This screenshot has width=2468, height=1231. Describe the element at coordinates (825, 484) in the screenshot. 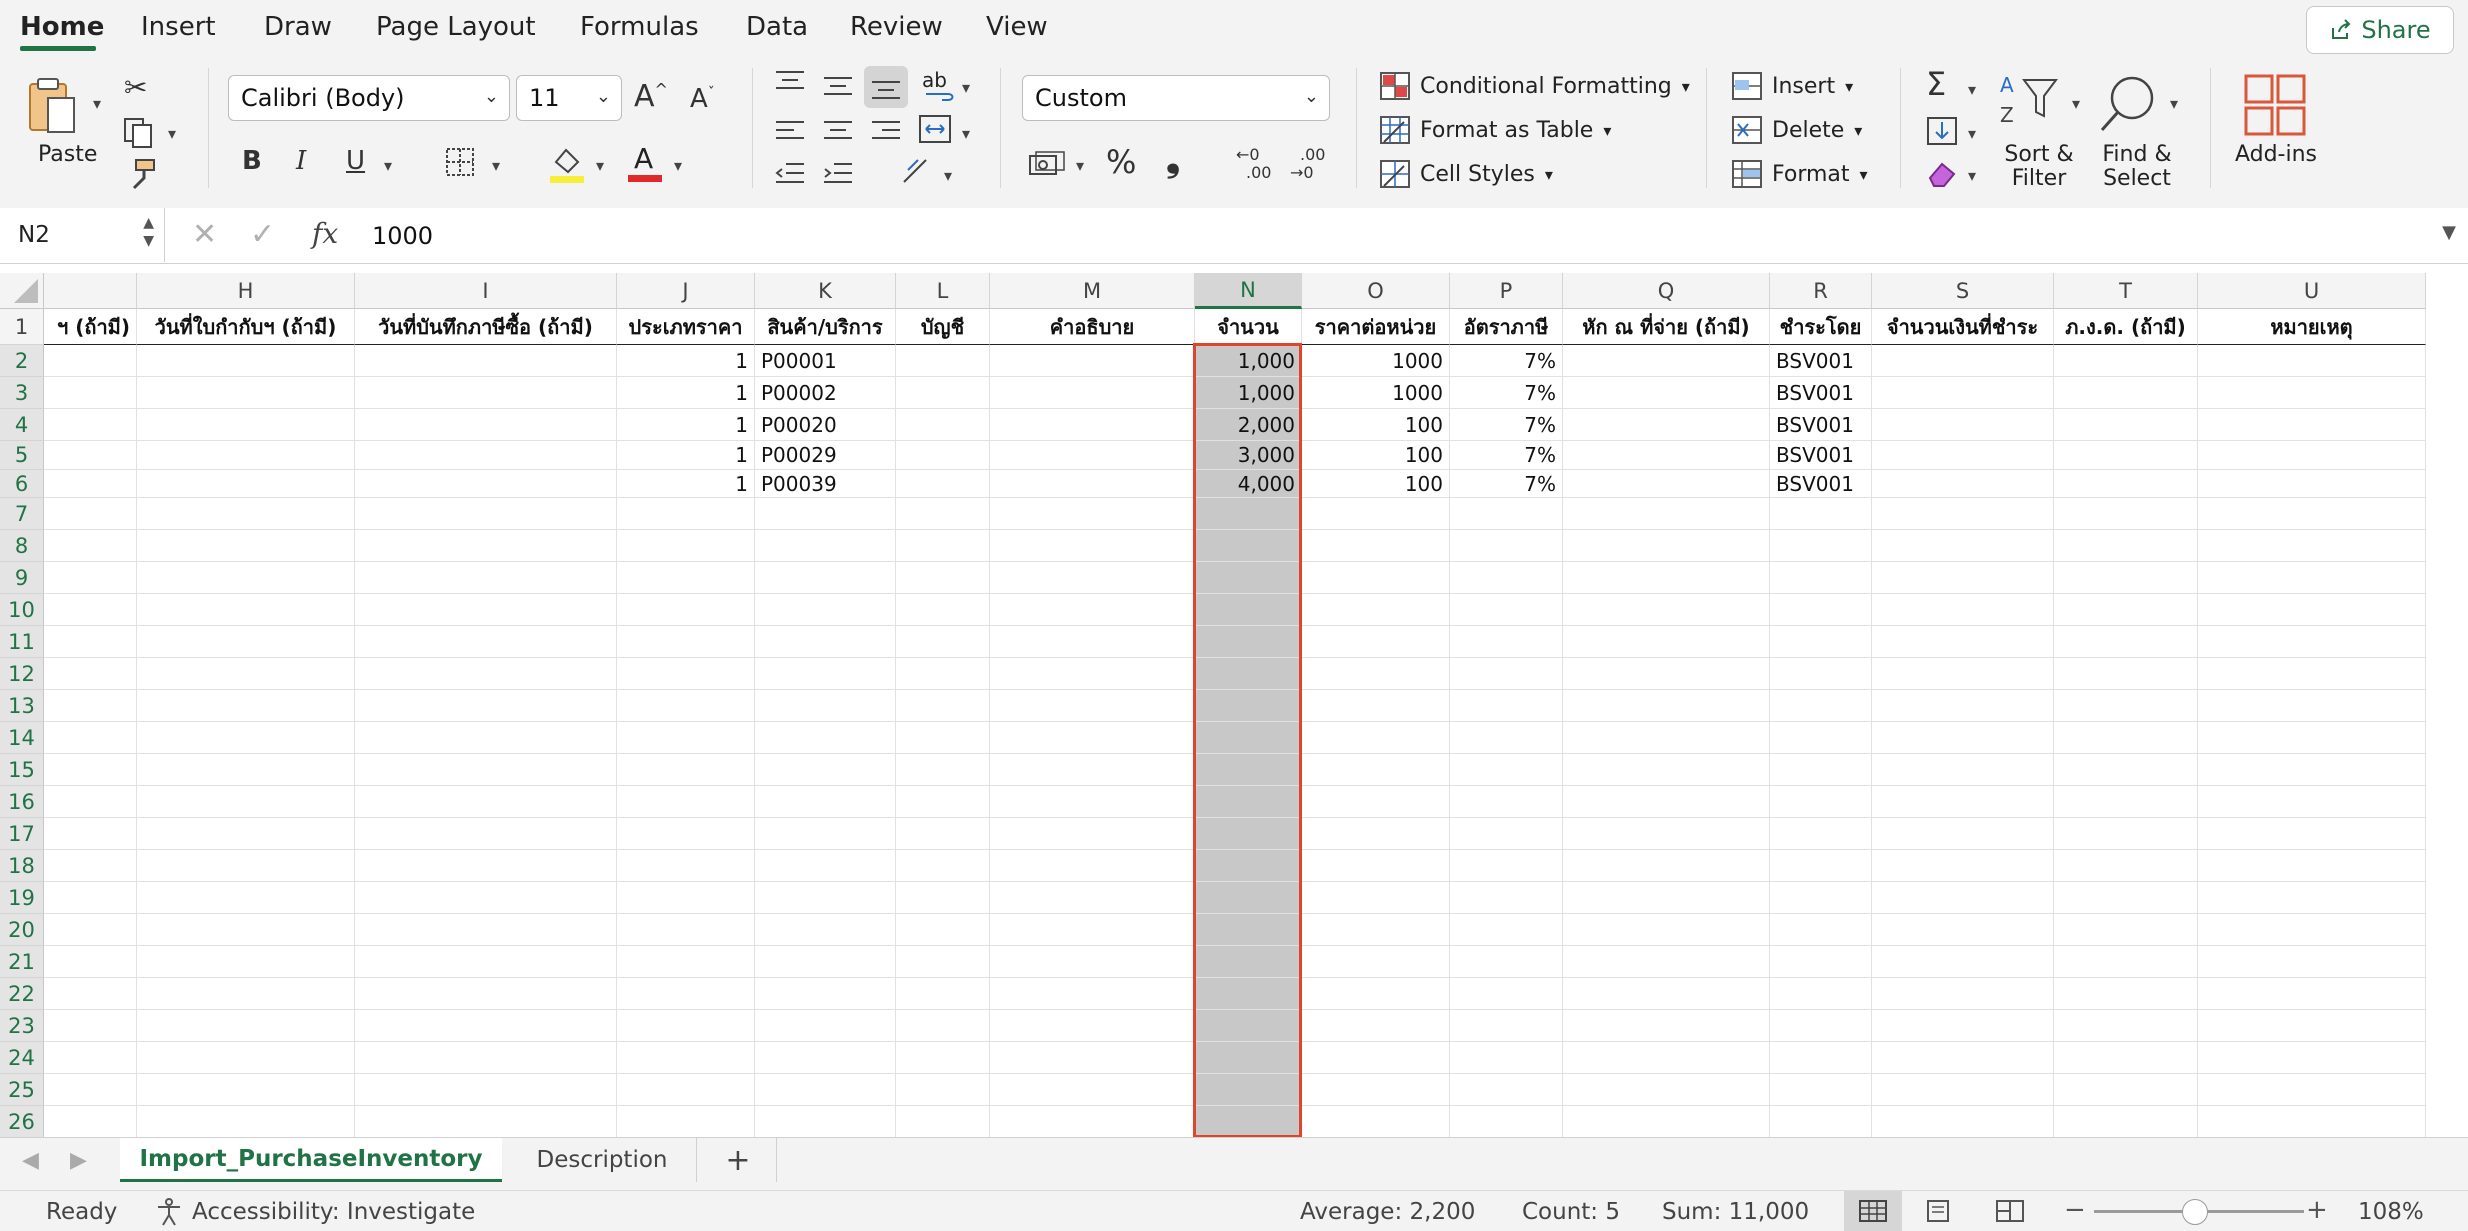

I see `grid-cell: P00039` at that location.